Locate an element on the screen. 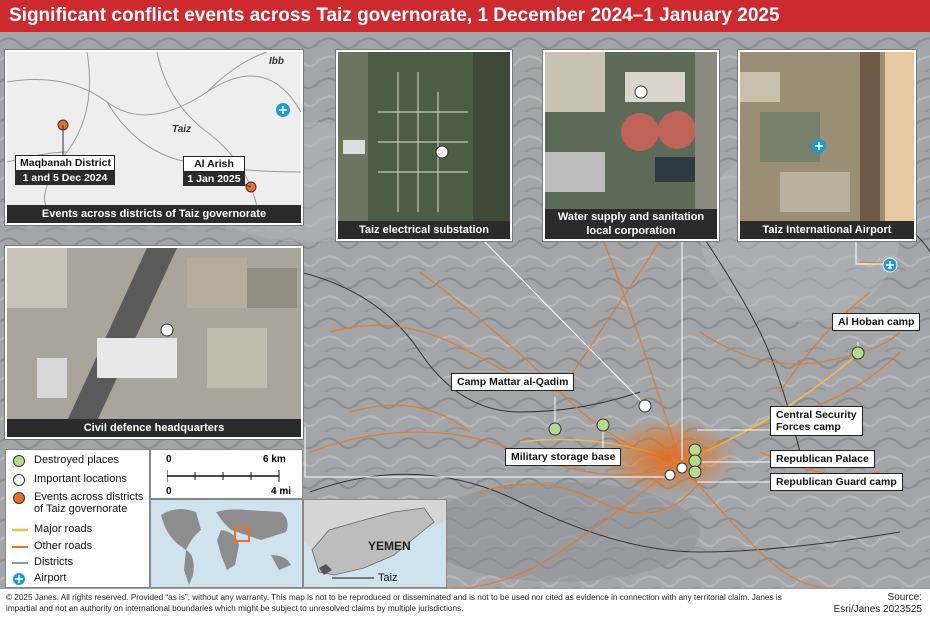 This screenshot has height=619, width=930. legend-label: of Taiz governorate is located at coordinates (81, 509).